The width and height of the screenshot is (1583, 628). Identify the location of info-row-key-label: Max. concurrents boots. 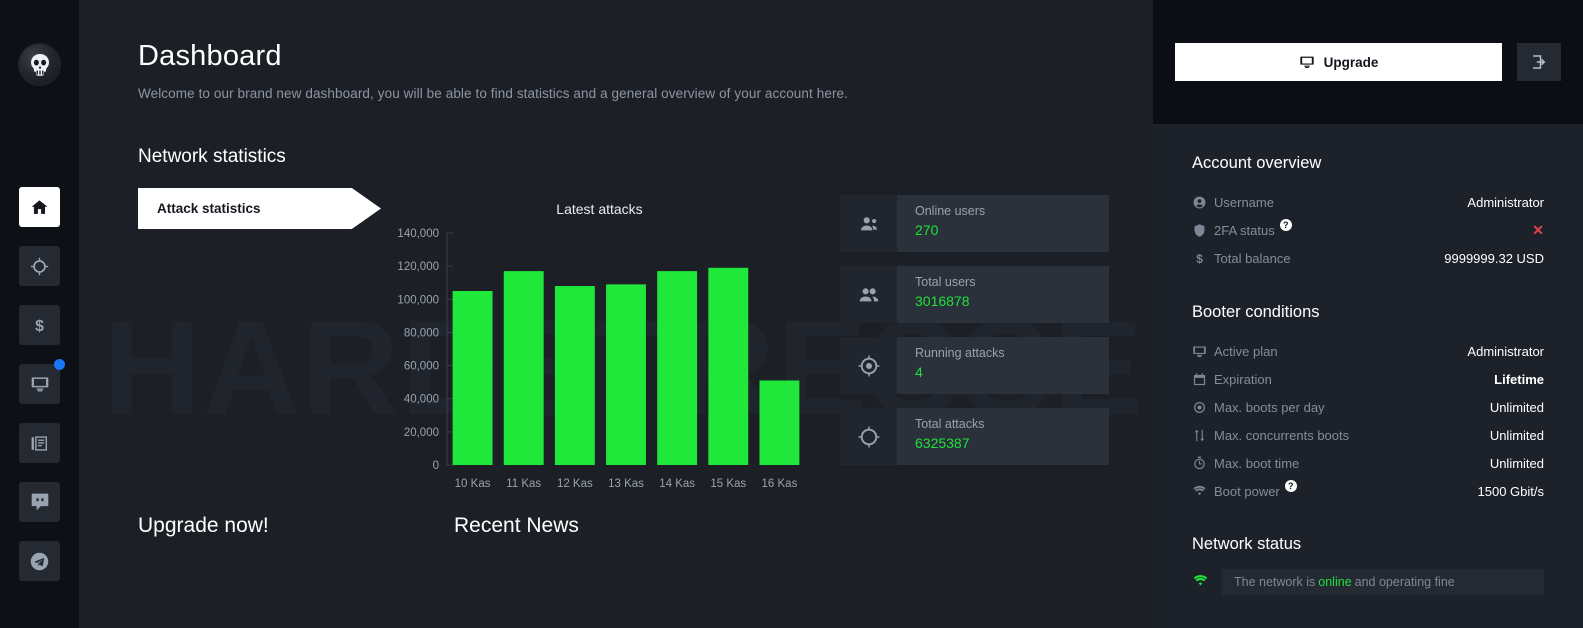
(1282, 435).